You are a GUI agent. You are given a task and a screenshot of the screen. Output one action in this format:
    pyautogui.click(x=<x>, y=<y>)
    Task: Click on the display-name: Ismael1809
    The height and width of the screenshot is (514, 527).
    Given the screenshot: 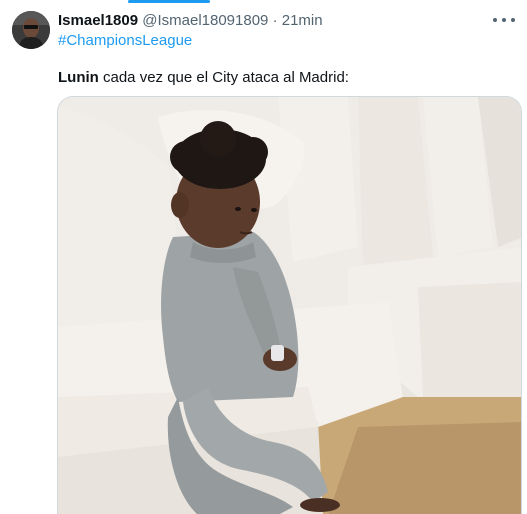 What is the action you would take?
    pyautogui.click(x=98, y=20)
    